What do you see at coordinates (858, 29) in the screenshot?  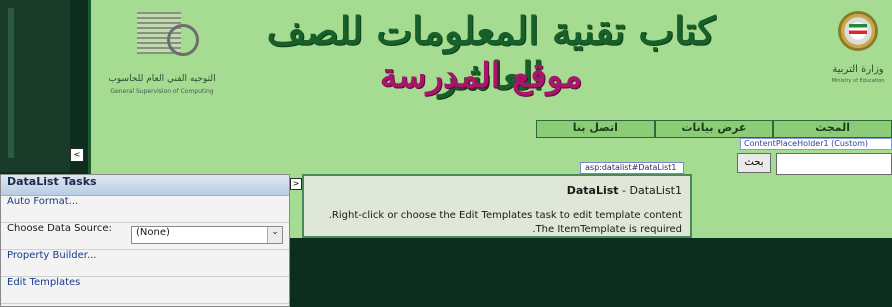 I see `flag-icon` at bounding box center [858, 29].